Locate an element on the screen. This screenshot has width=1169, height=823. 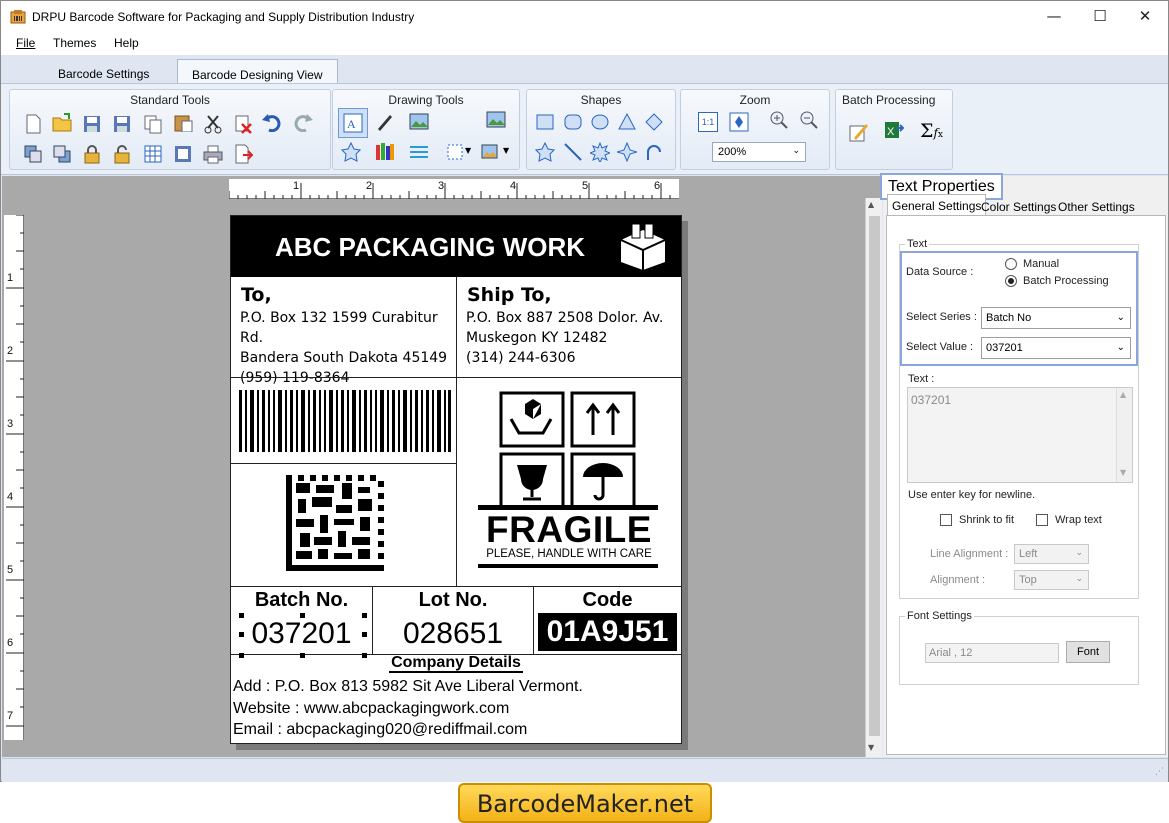
canvas-vertical-scrollbar: ▲ ▼ is located at coordinates (873, 477).